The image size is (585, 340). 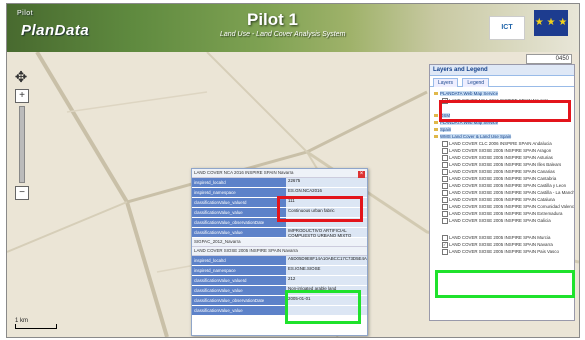 What do you see at coordinates (476, 82) in the screenshot?
I see `tab-legend: Legend` at bounding box center [476, 82].